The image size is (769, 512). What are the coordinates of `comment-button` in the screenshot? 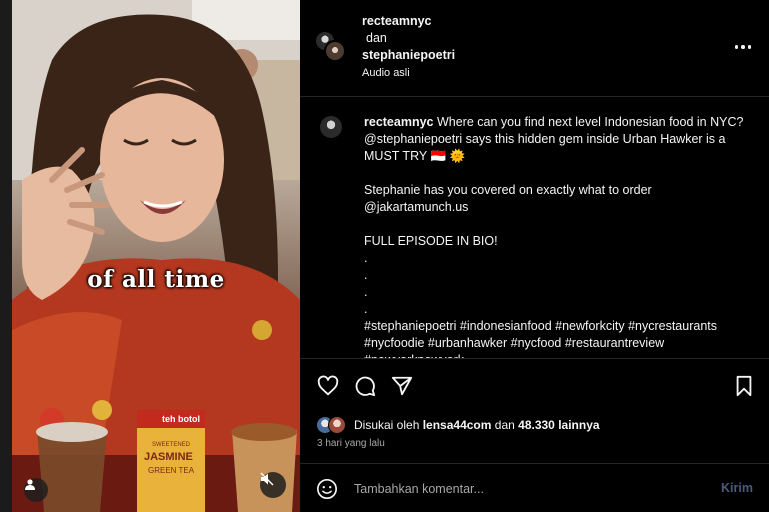 It's located at (365, 386).